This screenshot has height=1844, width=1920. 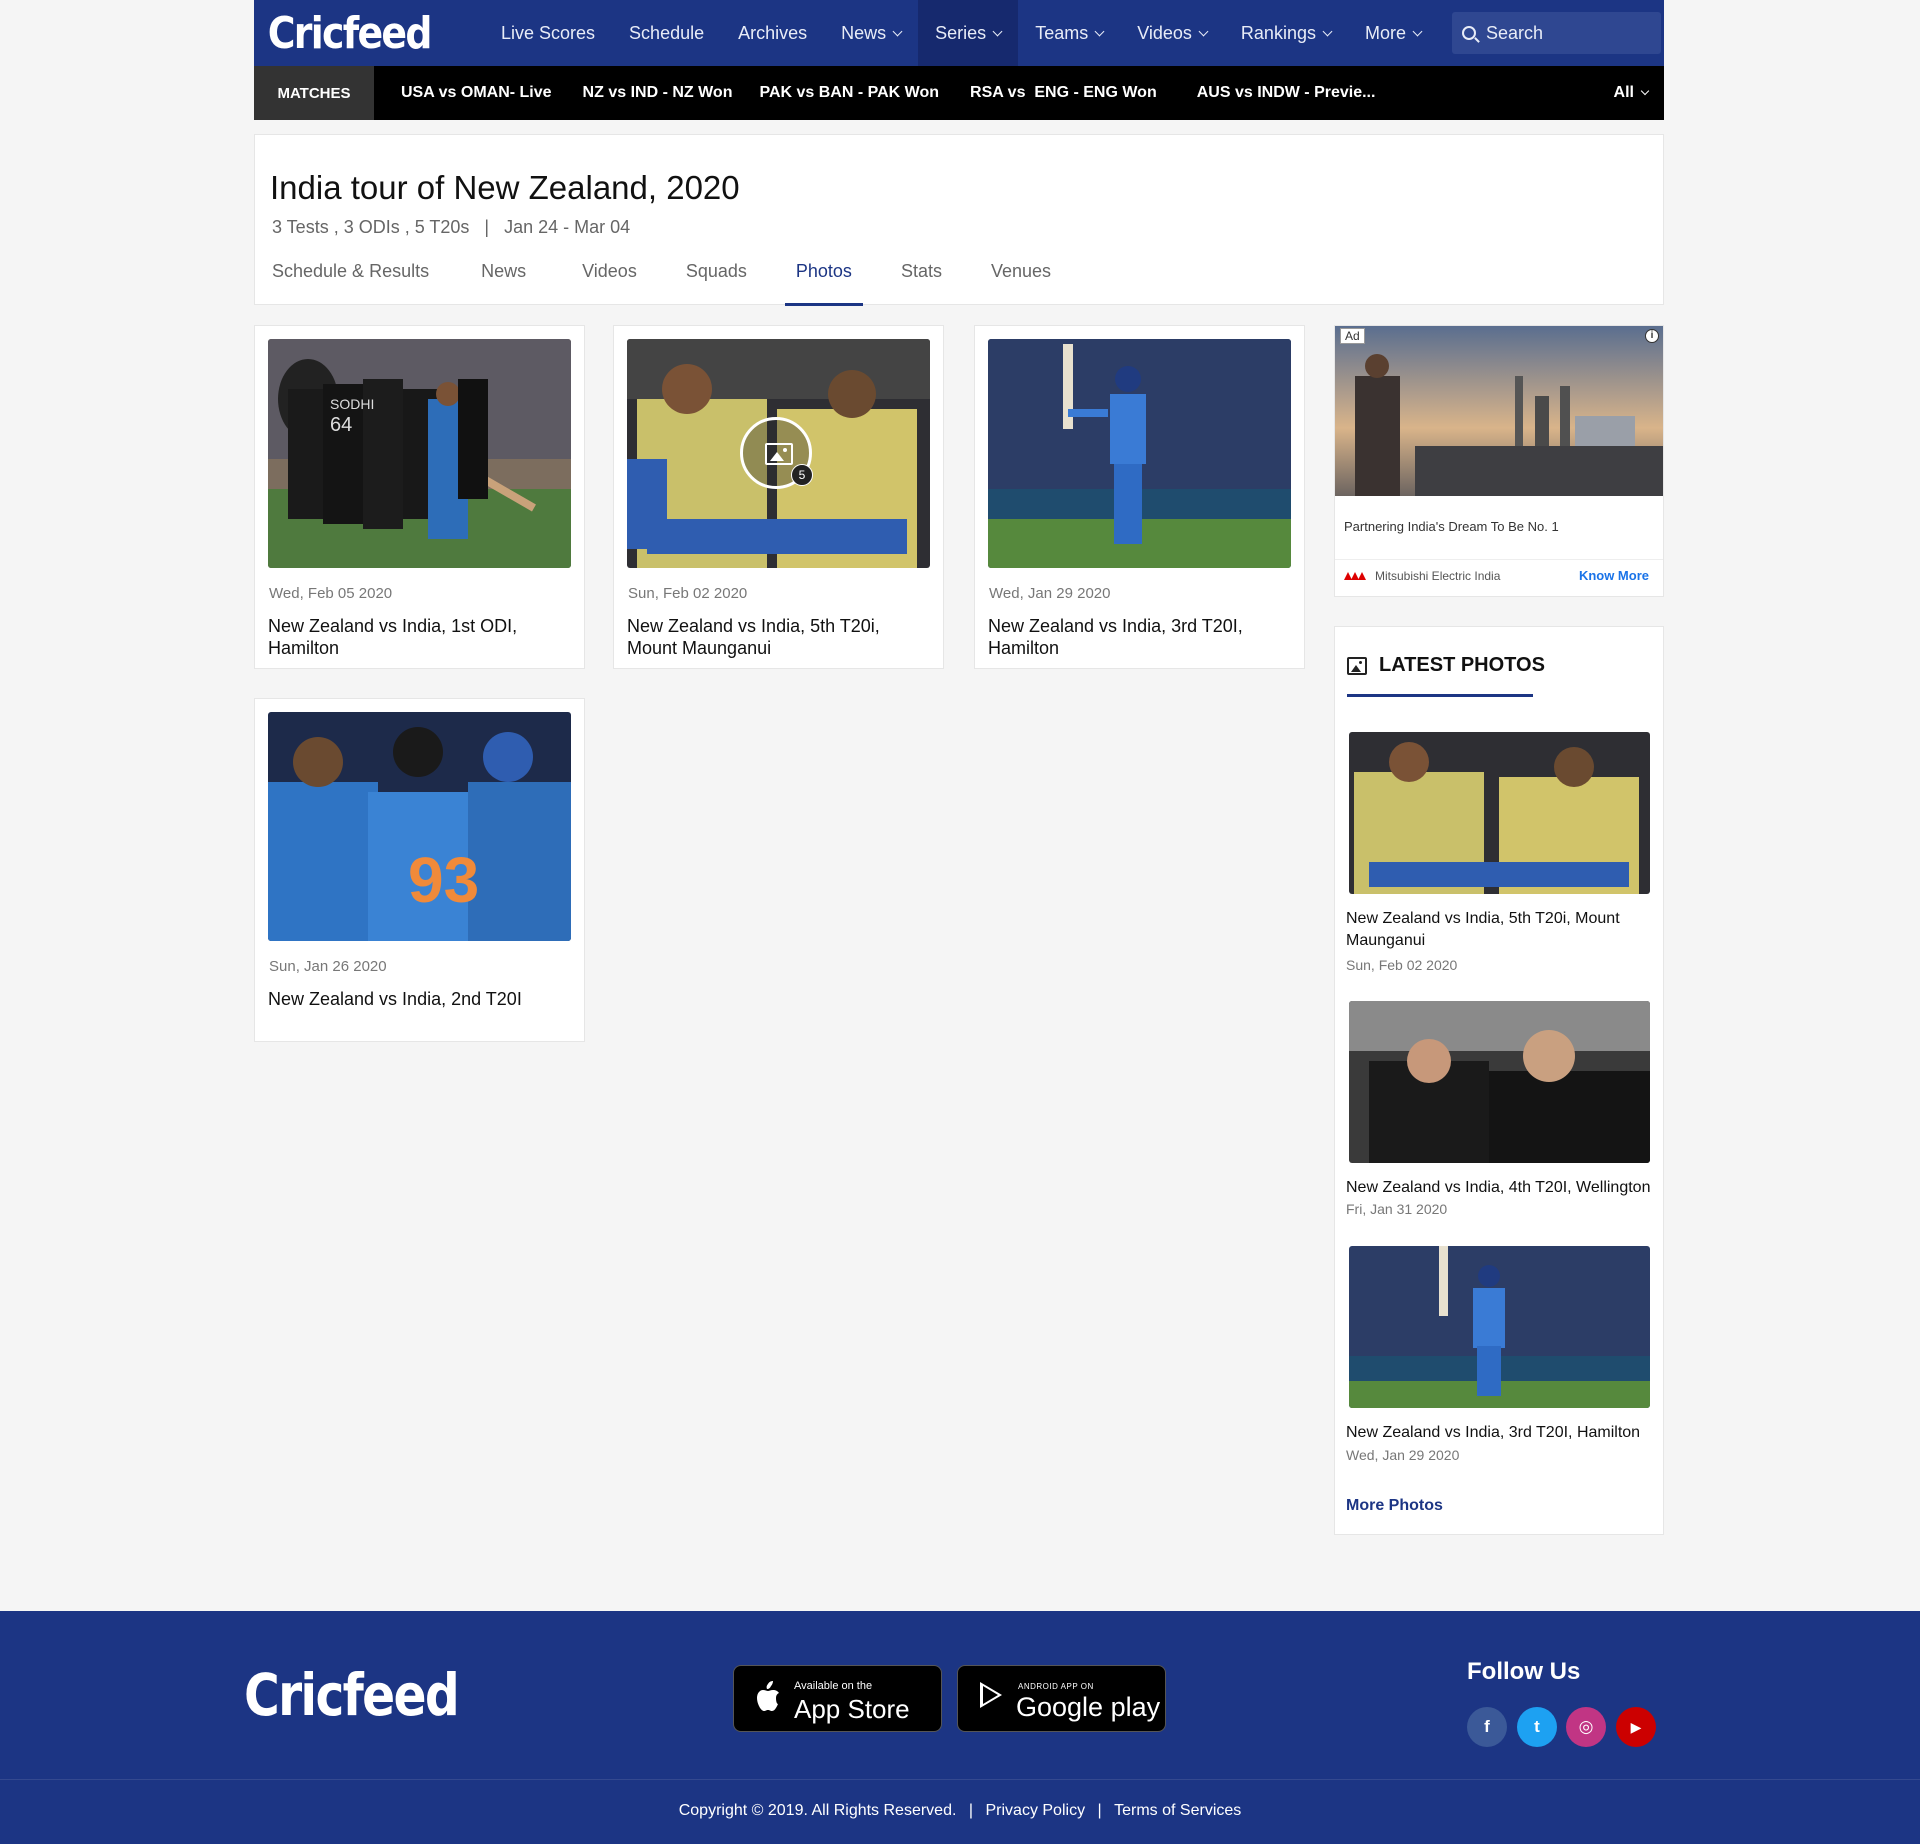 What do you see at coordinates (1286, 33) in the screenshot?
I see `nav-item-rankings: Rankings` at bounding box center [1286, 33].